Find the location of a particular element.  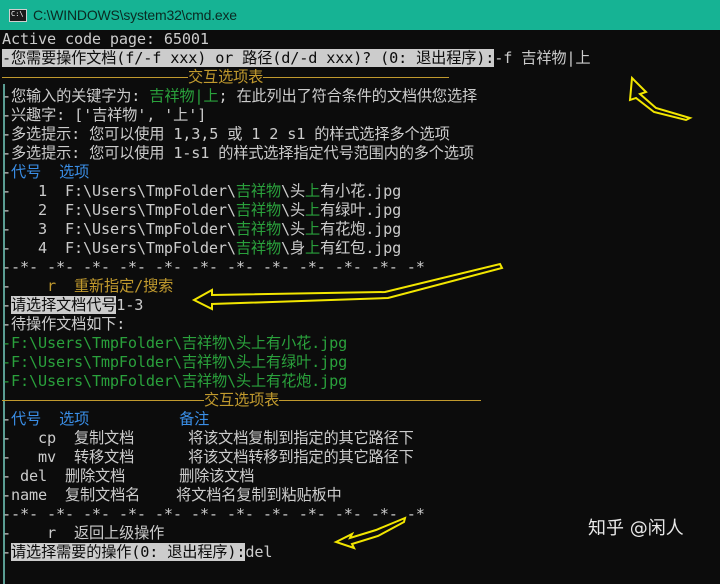

ops-header-option: 选项 is located at coordinates (74, 419).